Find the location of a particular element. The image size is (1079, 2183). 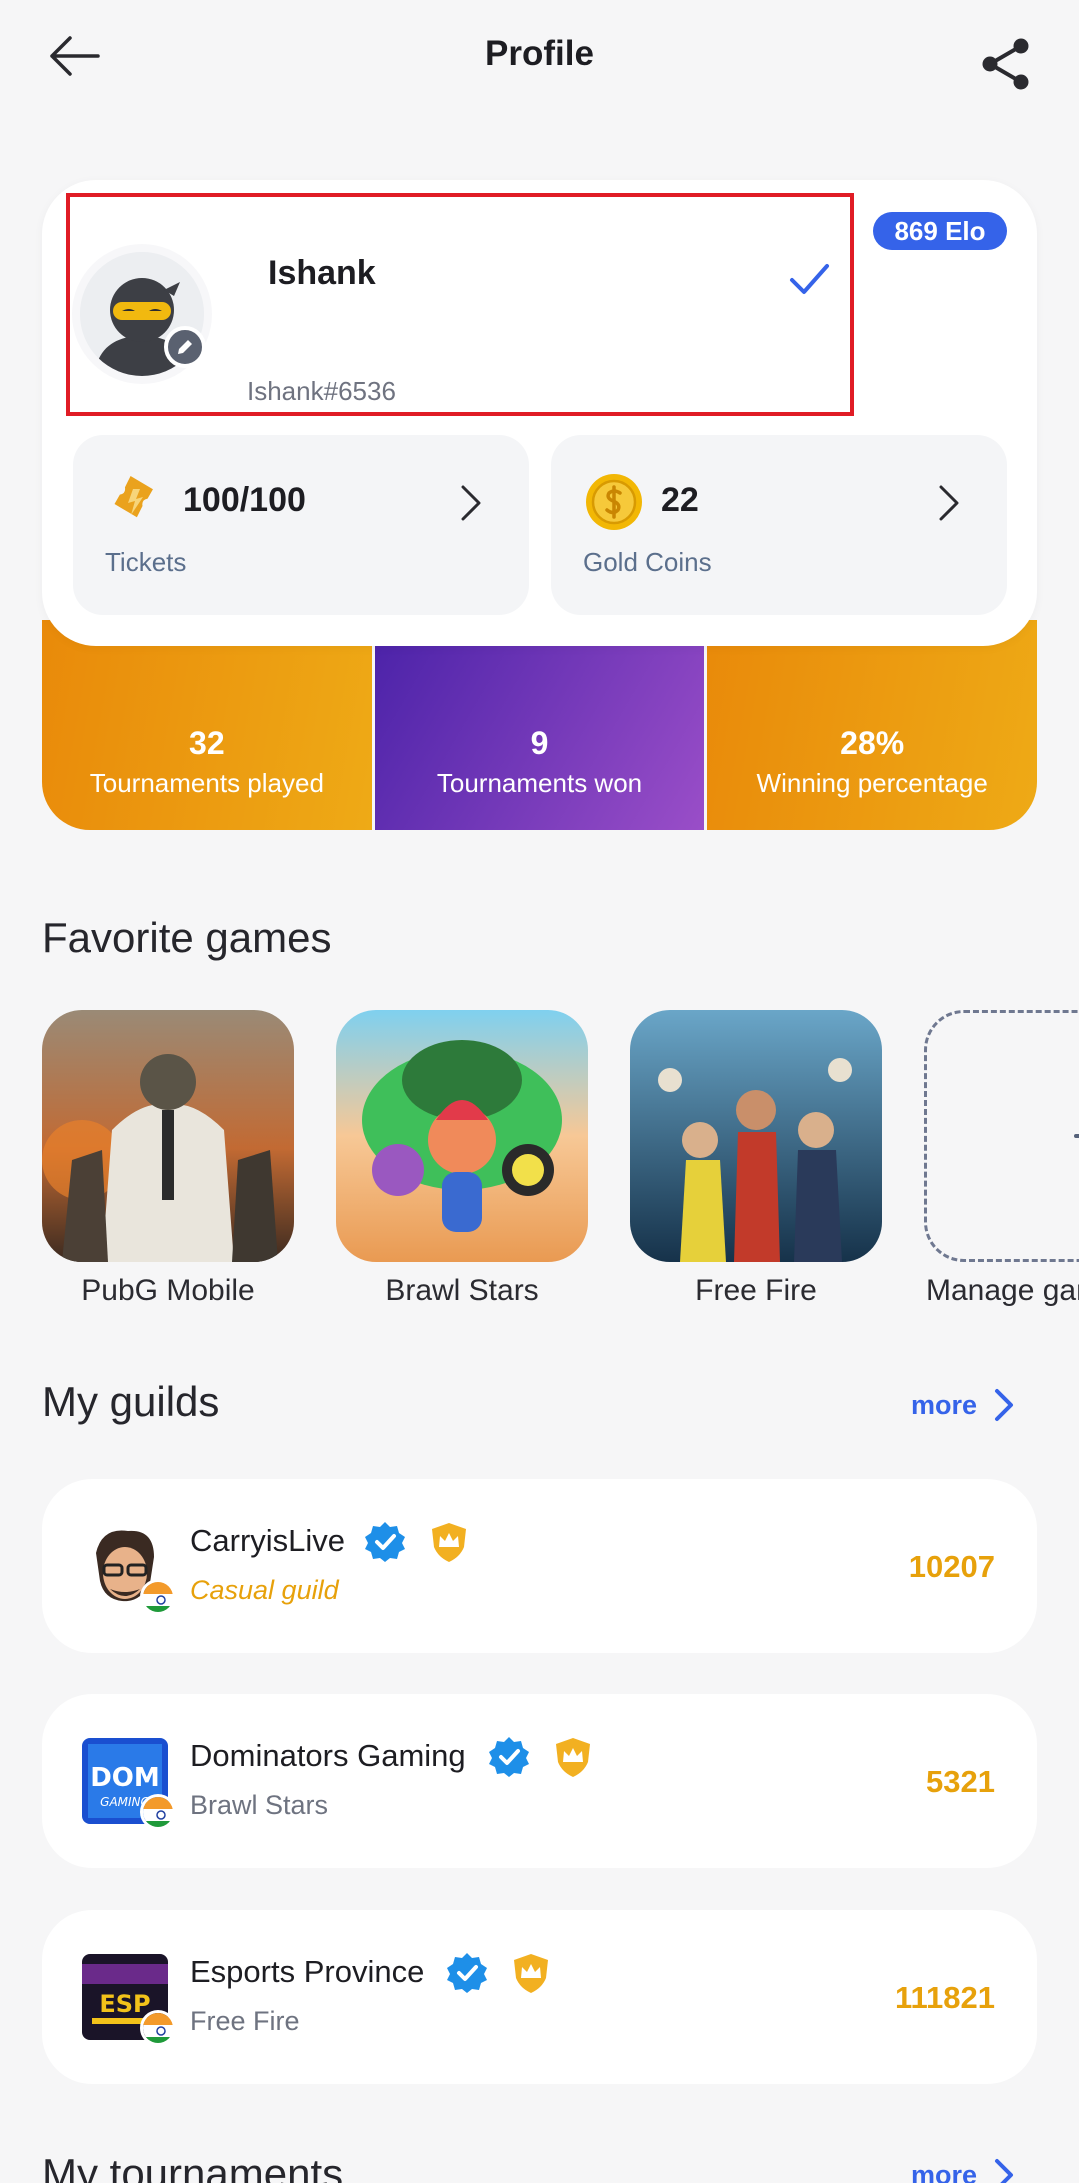

guild-subtitle: Free Fire is located at coordinates (245, 2021).